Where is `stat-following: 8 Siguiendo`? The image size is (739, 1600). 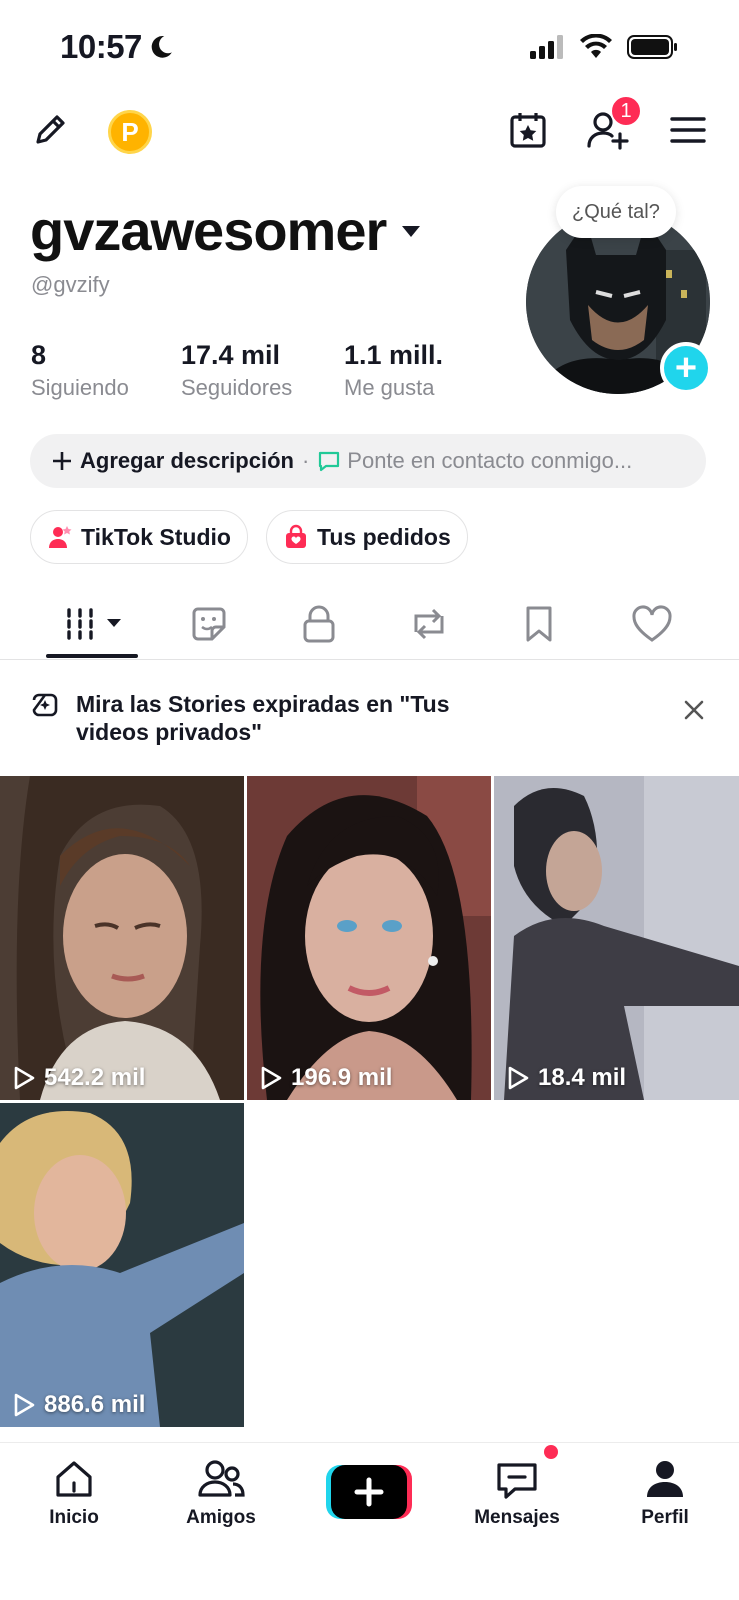 stat-following: 8 Siguiendo is located at coordinates (80, 370).